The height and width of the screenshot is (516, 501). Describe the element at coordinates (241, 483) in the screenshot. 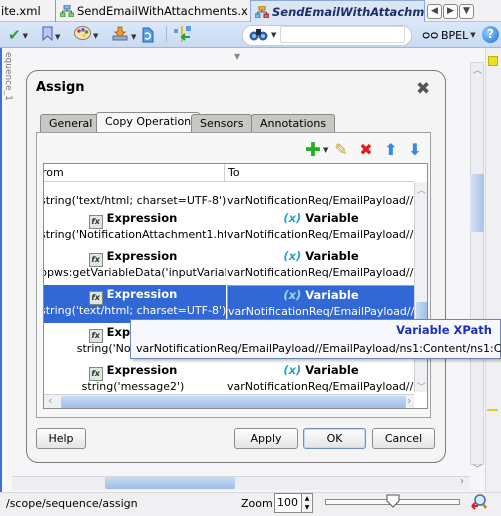

I see `editor-horizontal-scrollbar` at that location.